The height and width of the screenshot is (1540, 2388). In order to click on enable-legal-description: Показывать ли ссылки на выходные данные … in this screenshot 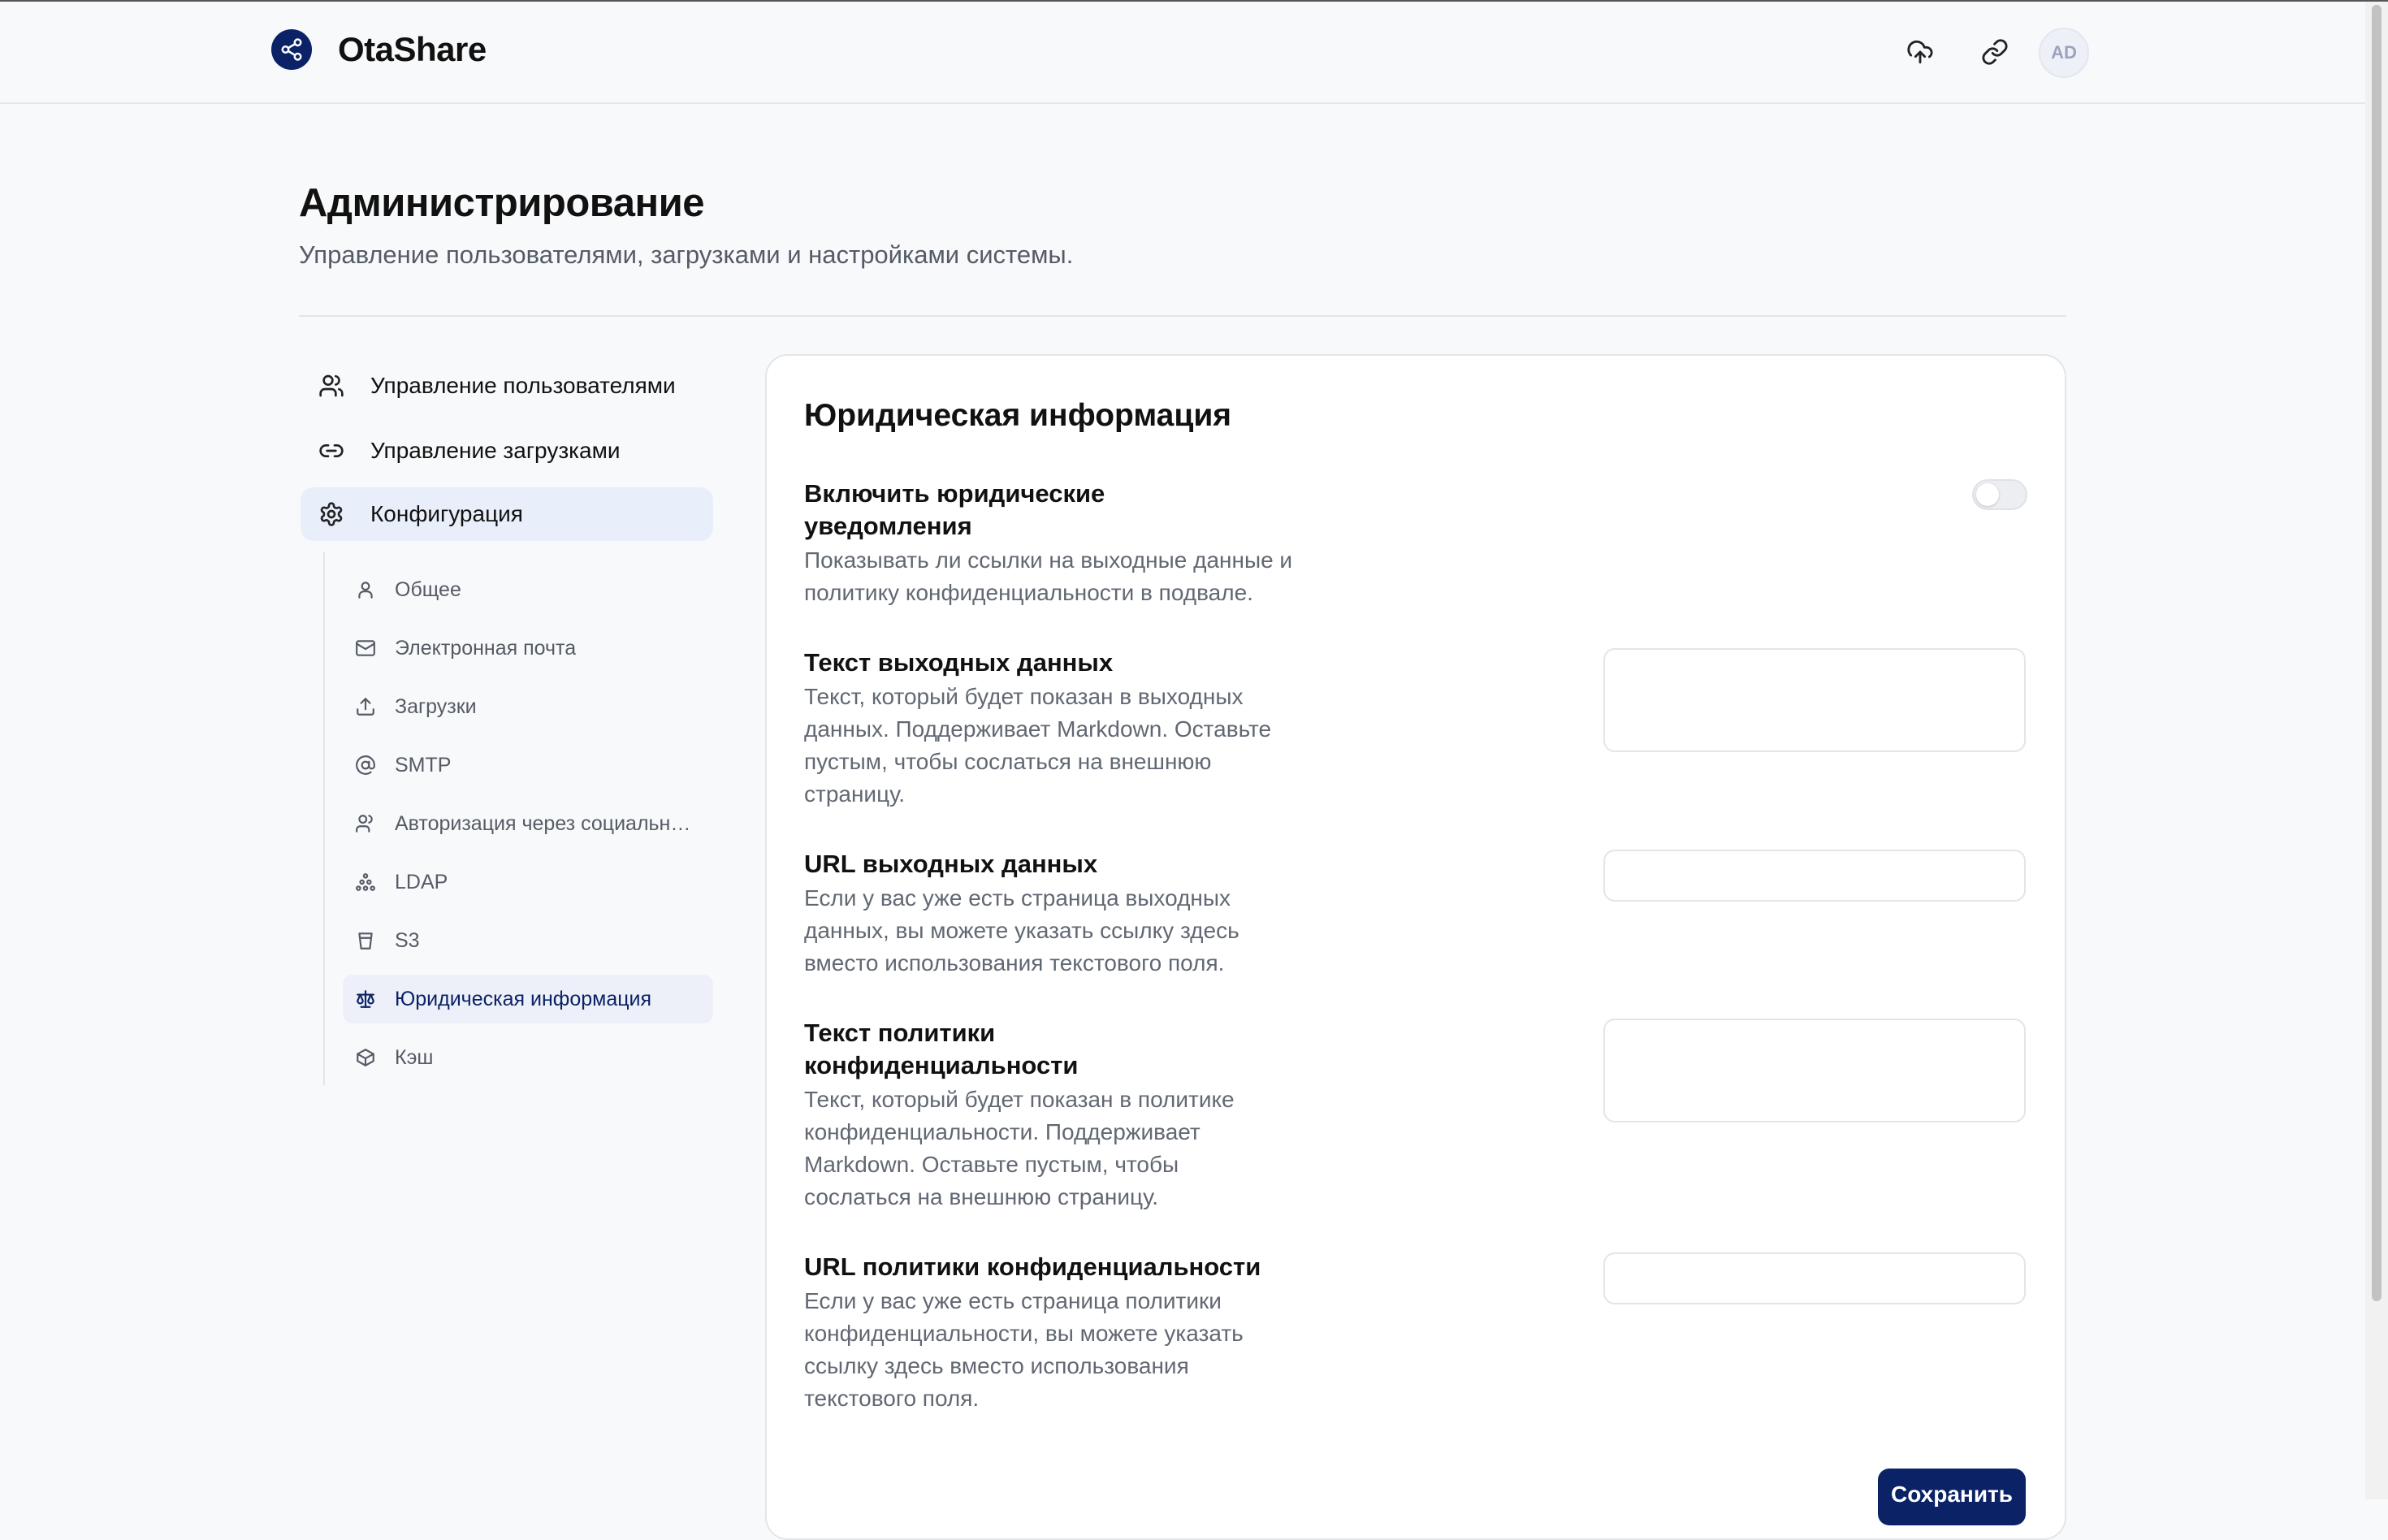, I will do `click(1048, 576)`.